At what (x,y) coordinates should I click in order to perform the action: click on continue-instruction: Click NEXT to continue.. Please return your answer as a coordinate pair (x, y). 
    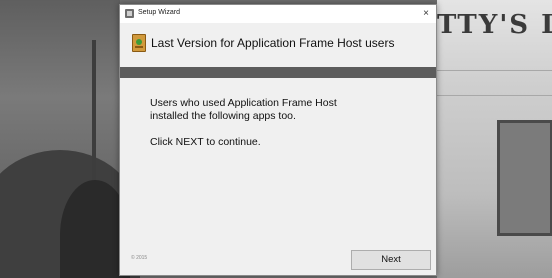
    Looking at the image, I should click on (205, 142).